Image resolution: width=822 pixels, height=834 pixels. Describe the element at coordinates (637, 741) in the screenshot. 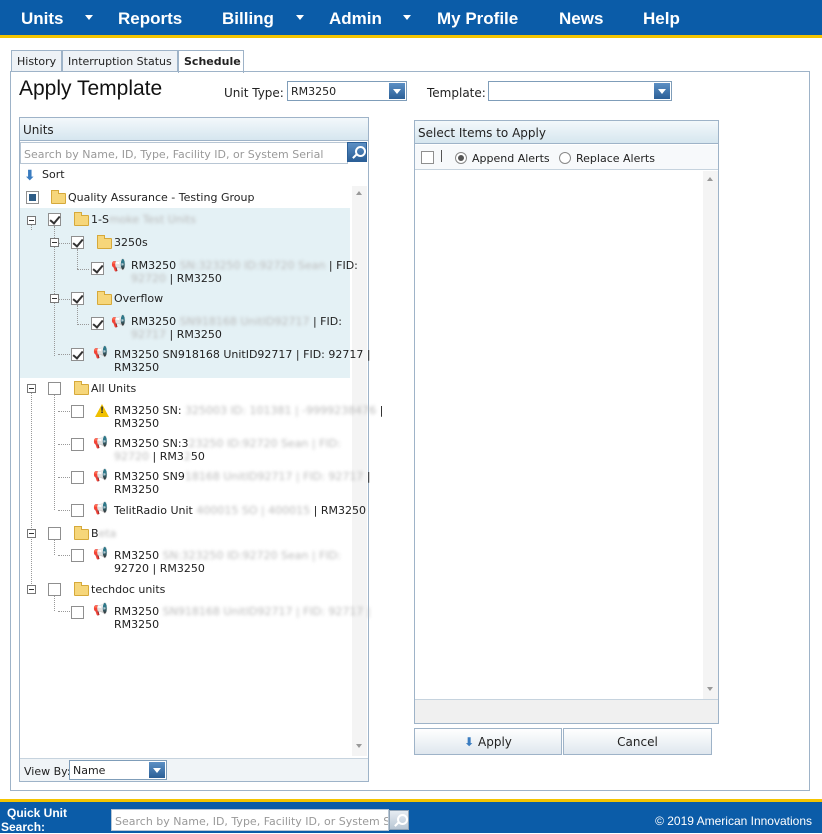

I see `cancel-button: Cancel` at that location.